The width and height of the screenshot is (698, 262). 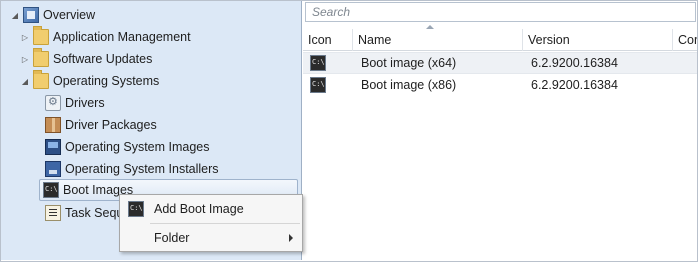 What do you see at coordinates (53, 147) in the screenshot?
I see `os-image-icon` at bounding box center [53, 147].